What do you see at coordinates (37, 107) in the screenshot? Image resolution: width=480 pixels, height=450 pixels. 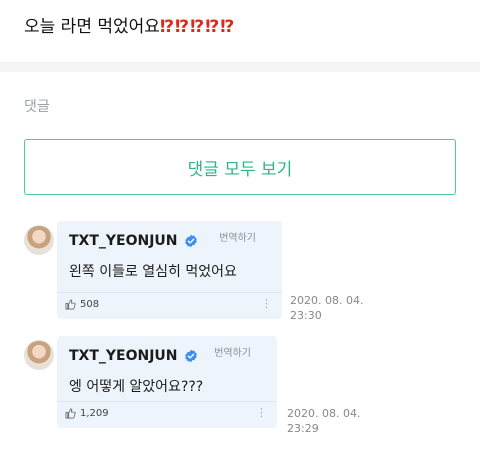 I see `comments-section-label: 댓글` at bounding box center [37, 107].